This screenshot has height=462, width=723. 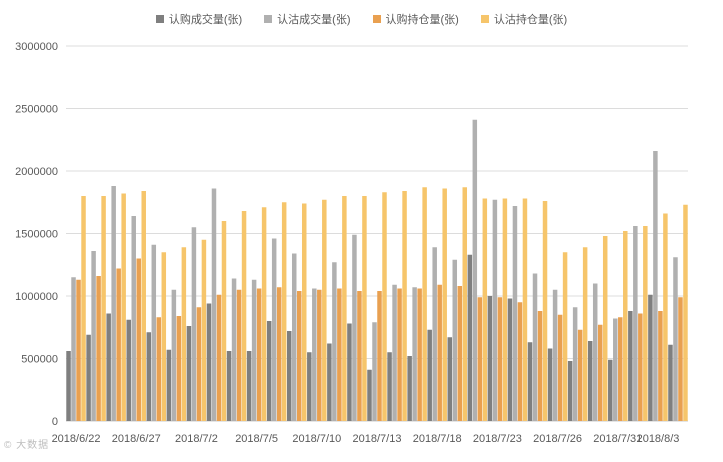 What do you see at coordinates (361, 19) in the screenshot?
I see `legend: 认购成交量(张) 认沽成交量(张) 认购持仓量(张) 认沽持仓量(张)` at bounding box center [361, 19].